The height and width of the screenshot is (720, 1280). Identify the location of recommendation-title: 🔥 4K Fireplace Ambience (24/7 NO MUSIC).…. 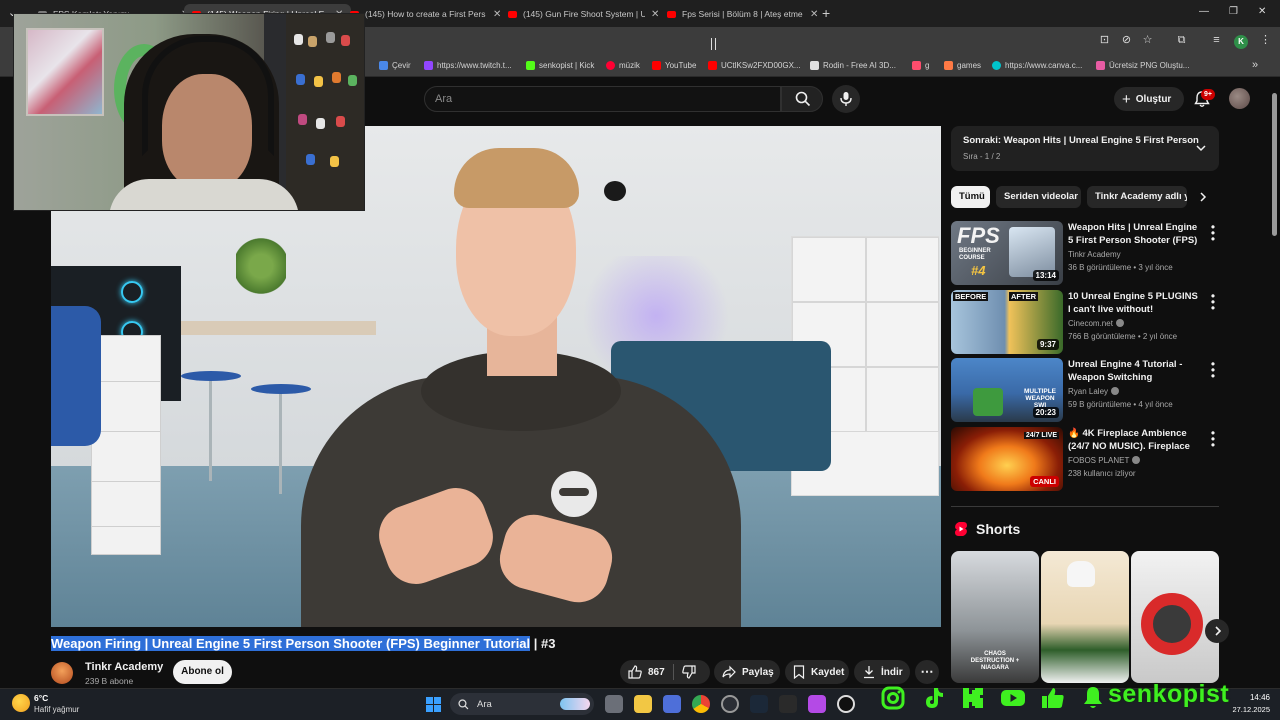
(1134, 440).